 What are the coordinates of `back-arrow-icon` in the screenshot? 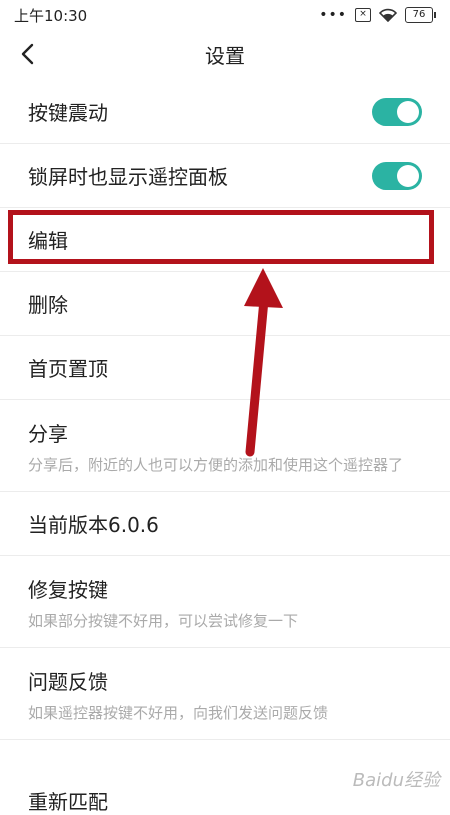 It's located at (29, 54).